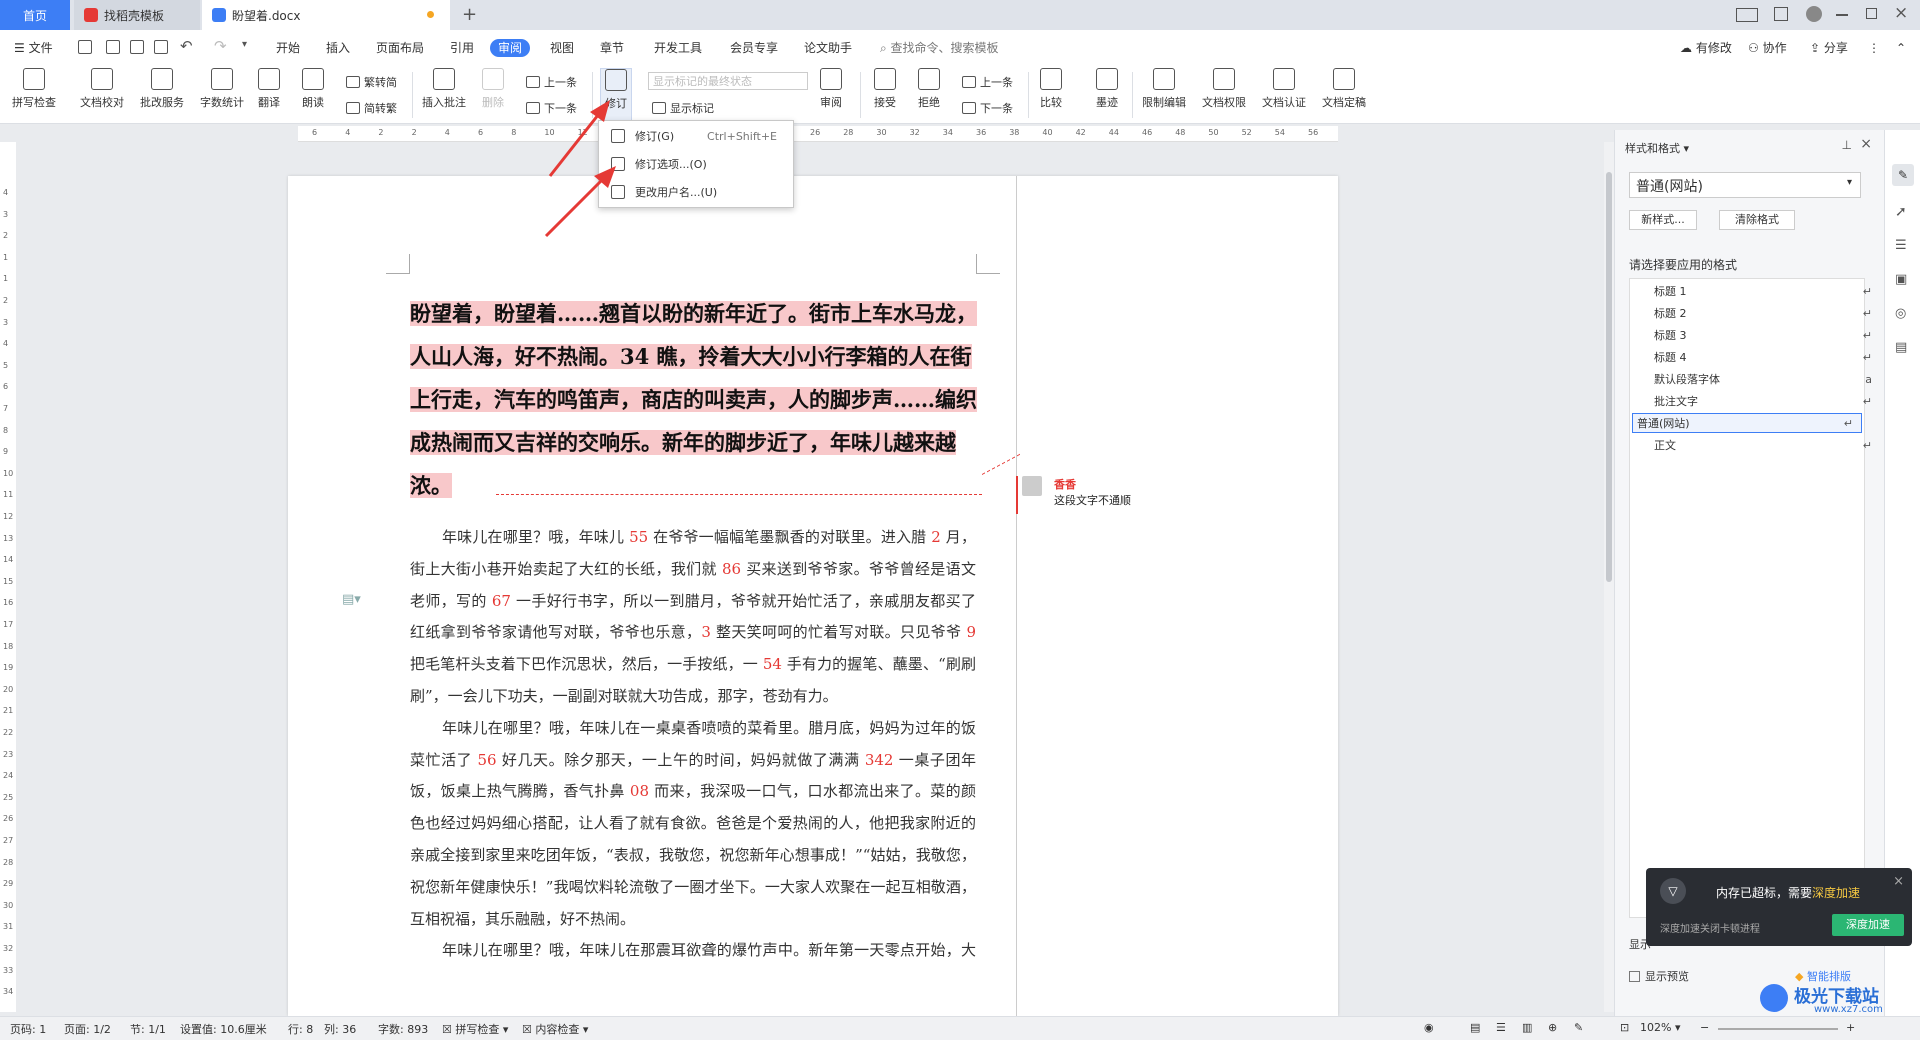 The width and height of the screenshot is (1920, 1040). I want to click on apps-grid-icon, so click(1781, 14).